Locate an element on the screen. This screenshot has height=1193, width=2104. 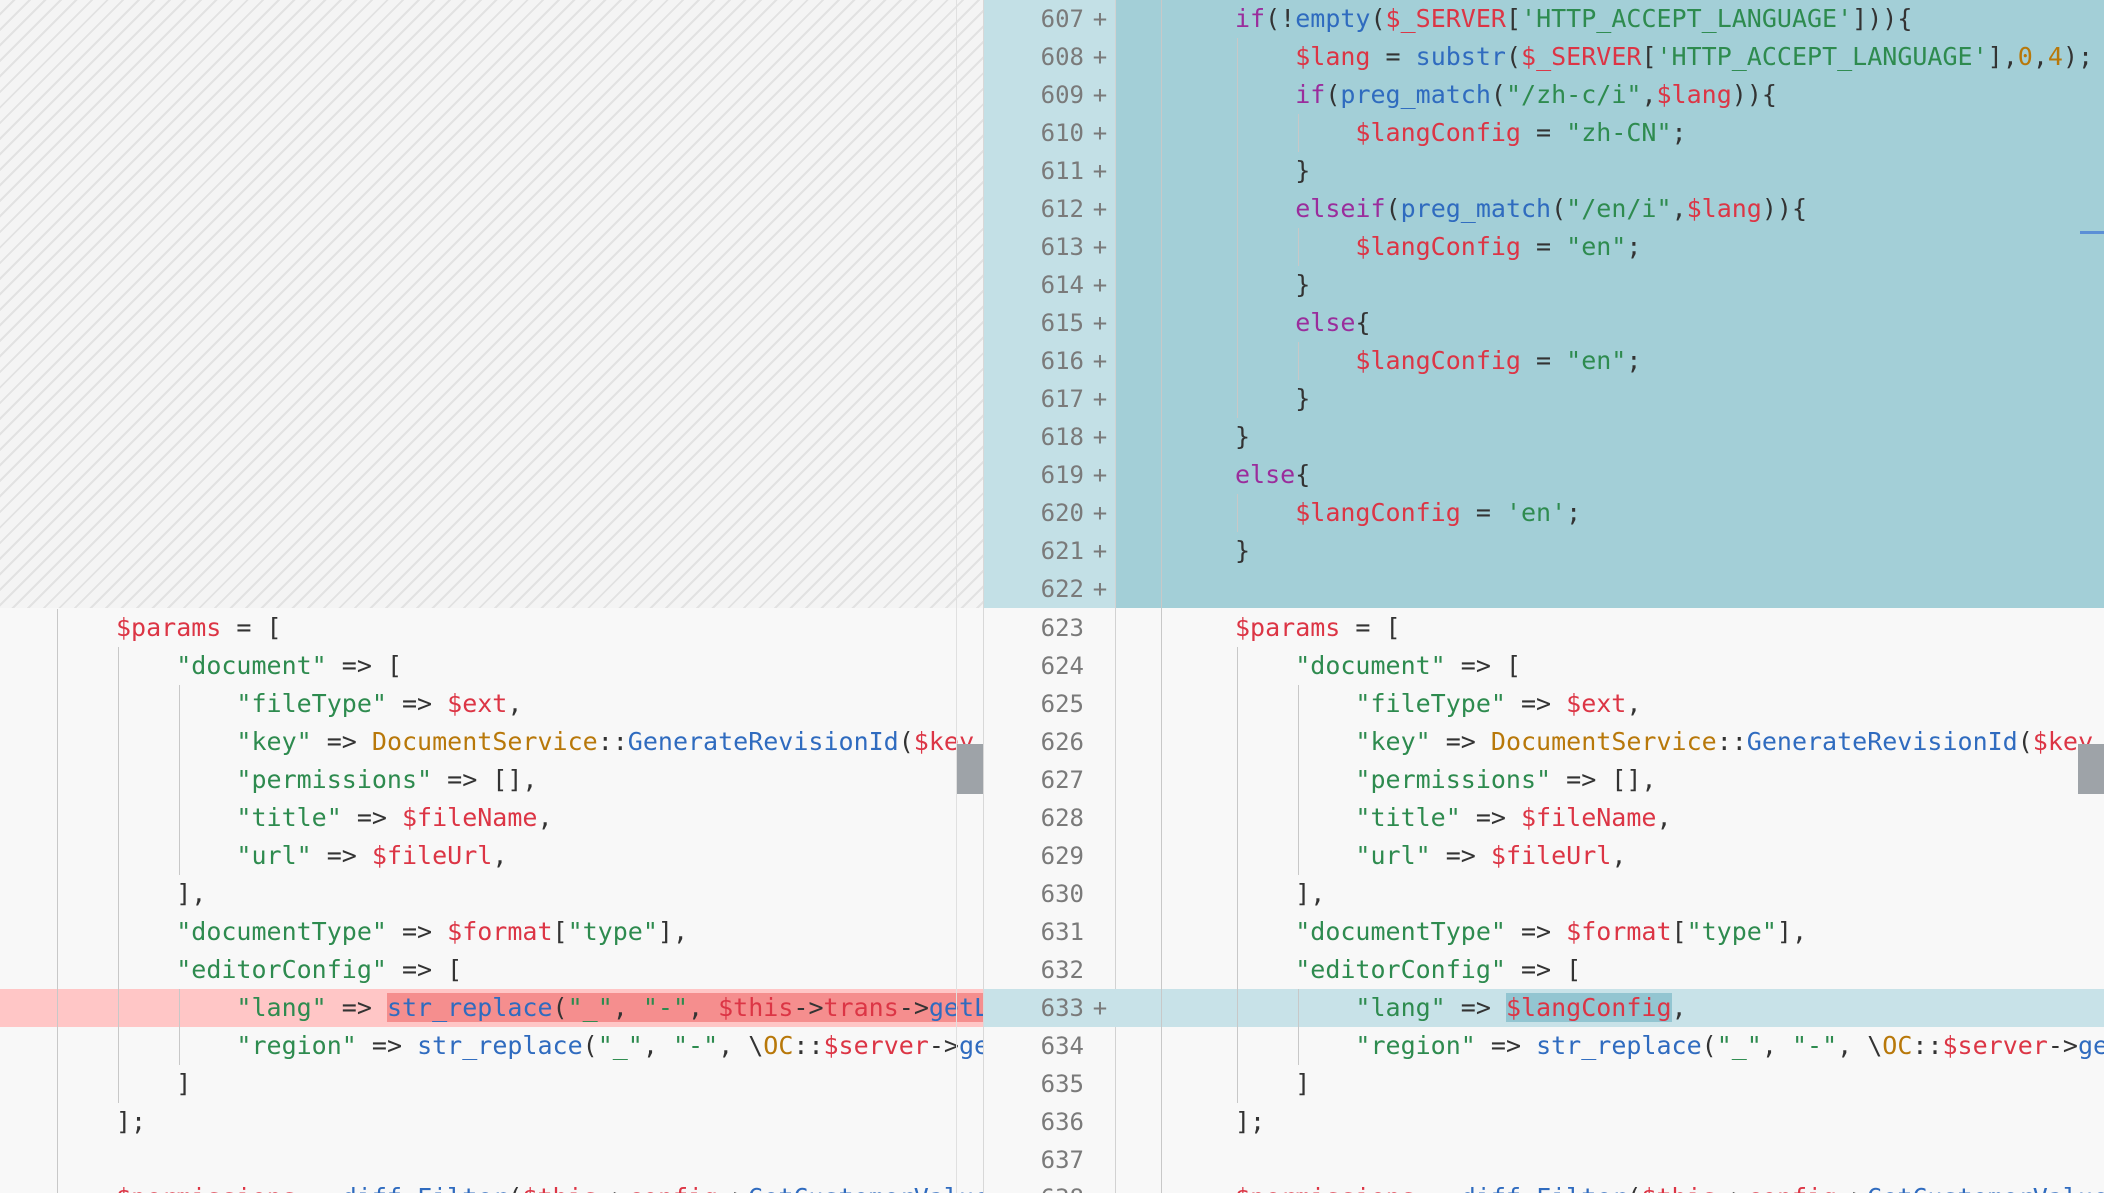
code-line: 628 "title" => $fileName, is located at coordinates (1544, 818).